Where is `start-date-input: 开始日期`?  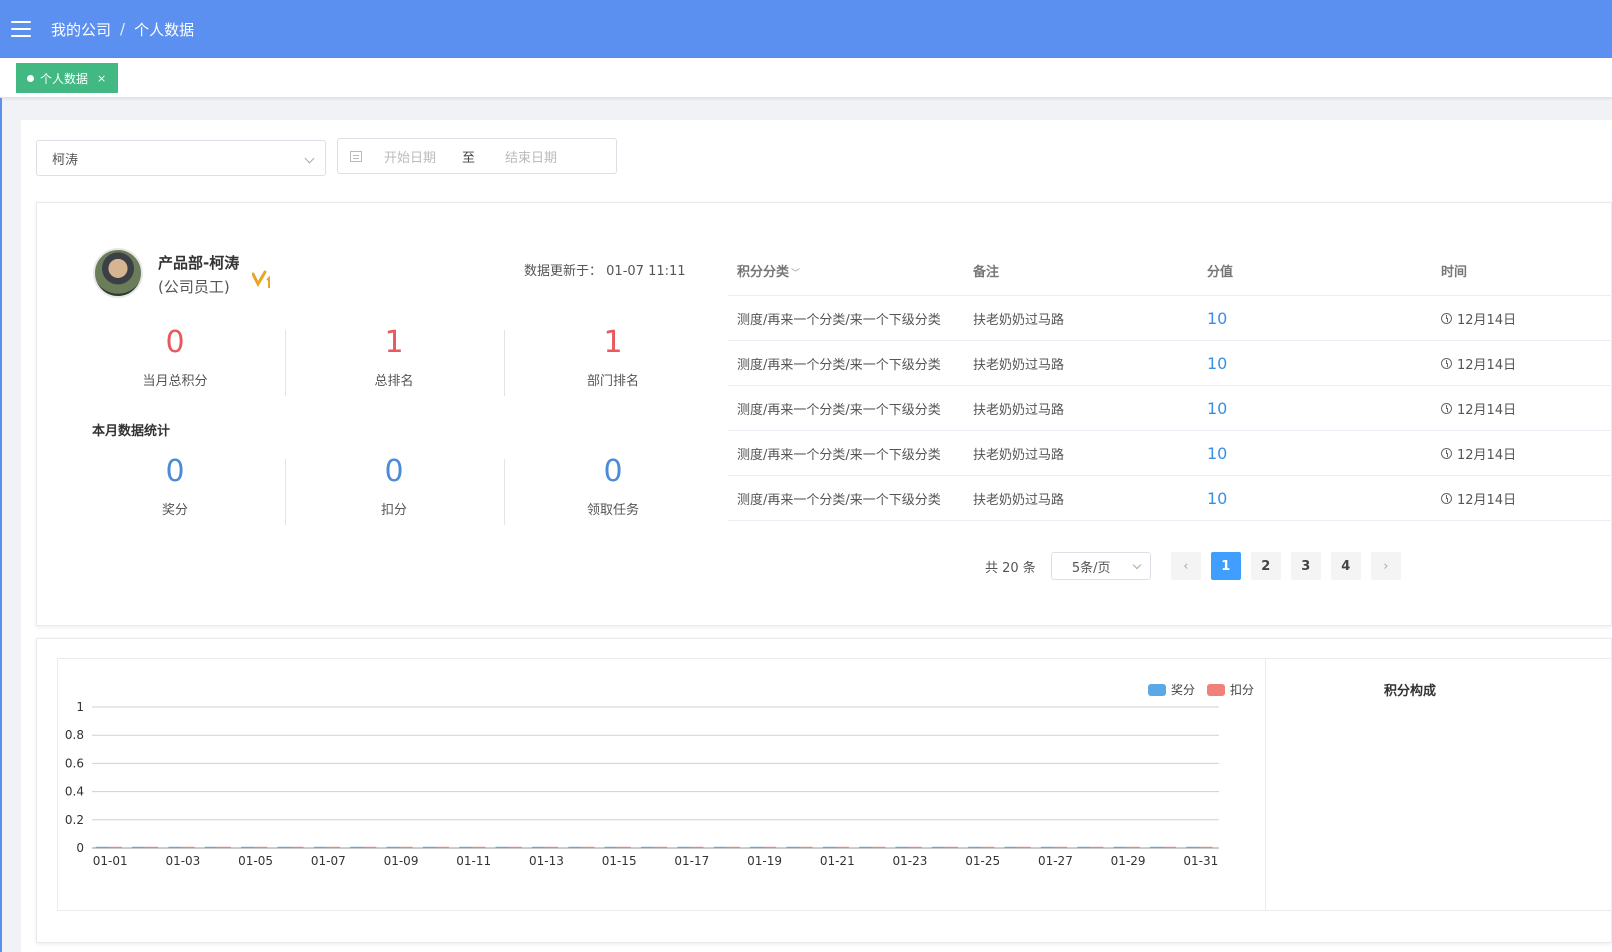
start-date-input: 开始日期 is located at coordinates (410, 156).